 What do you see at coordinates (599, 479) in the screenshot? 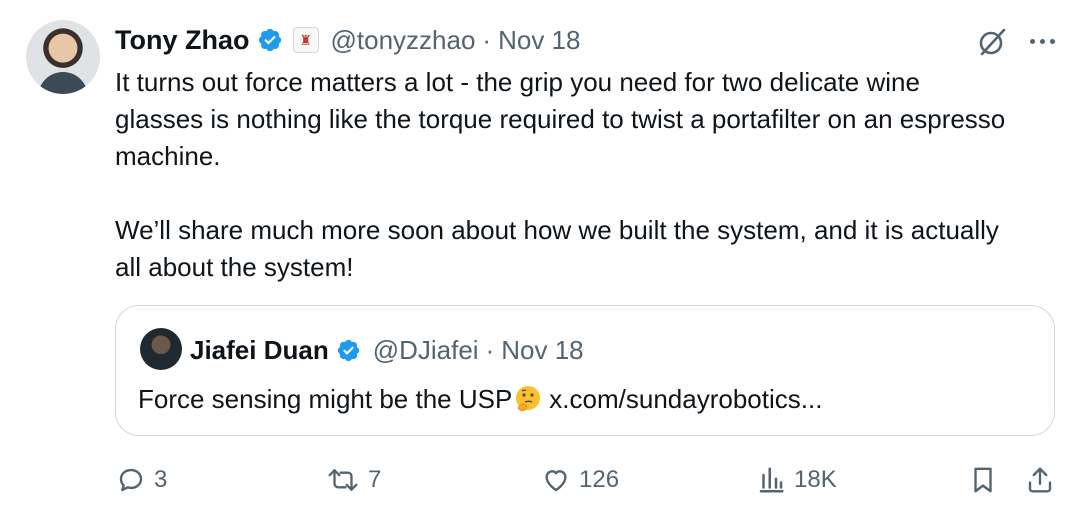
I see `like-count: 126` at bounding box center [599, 479].